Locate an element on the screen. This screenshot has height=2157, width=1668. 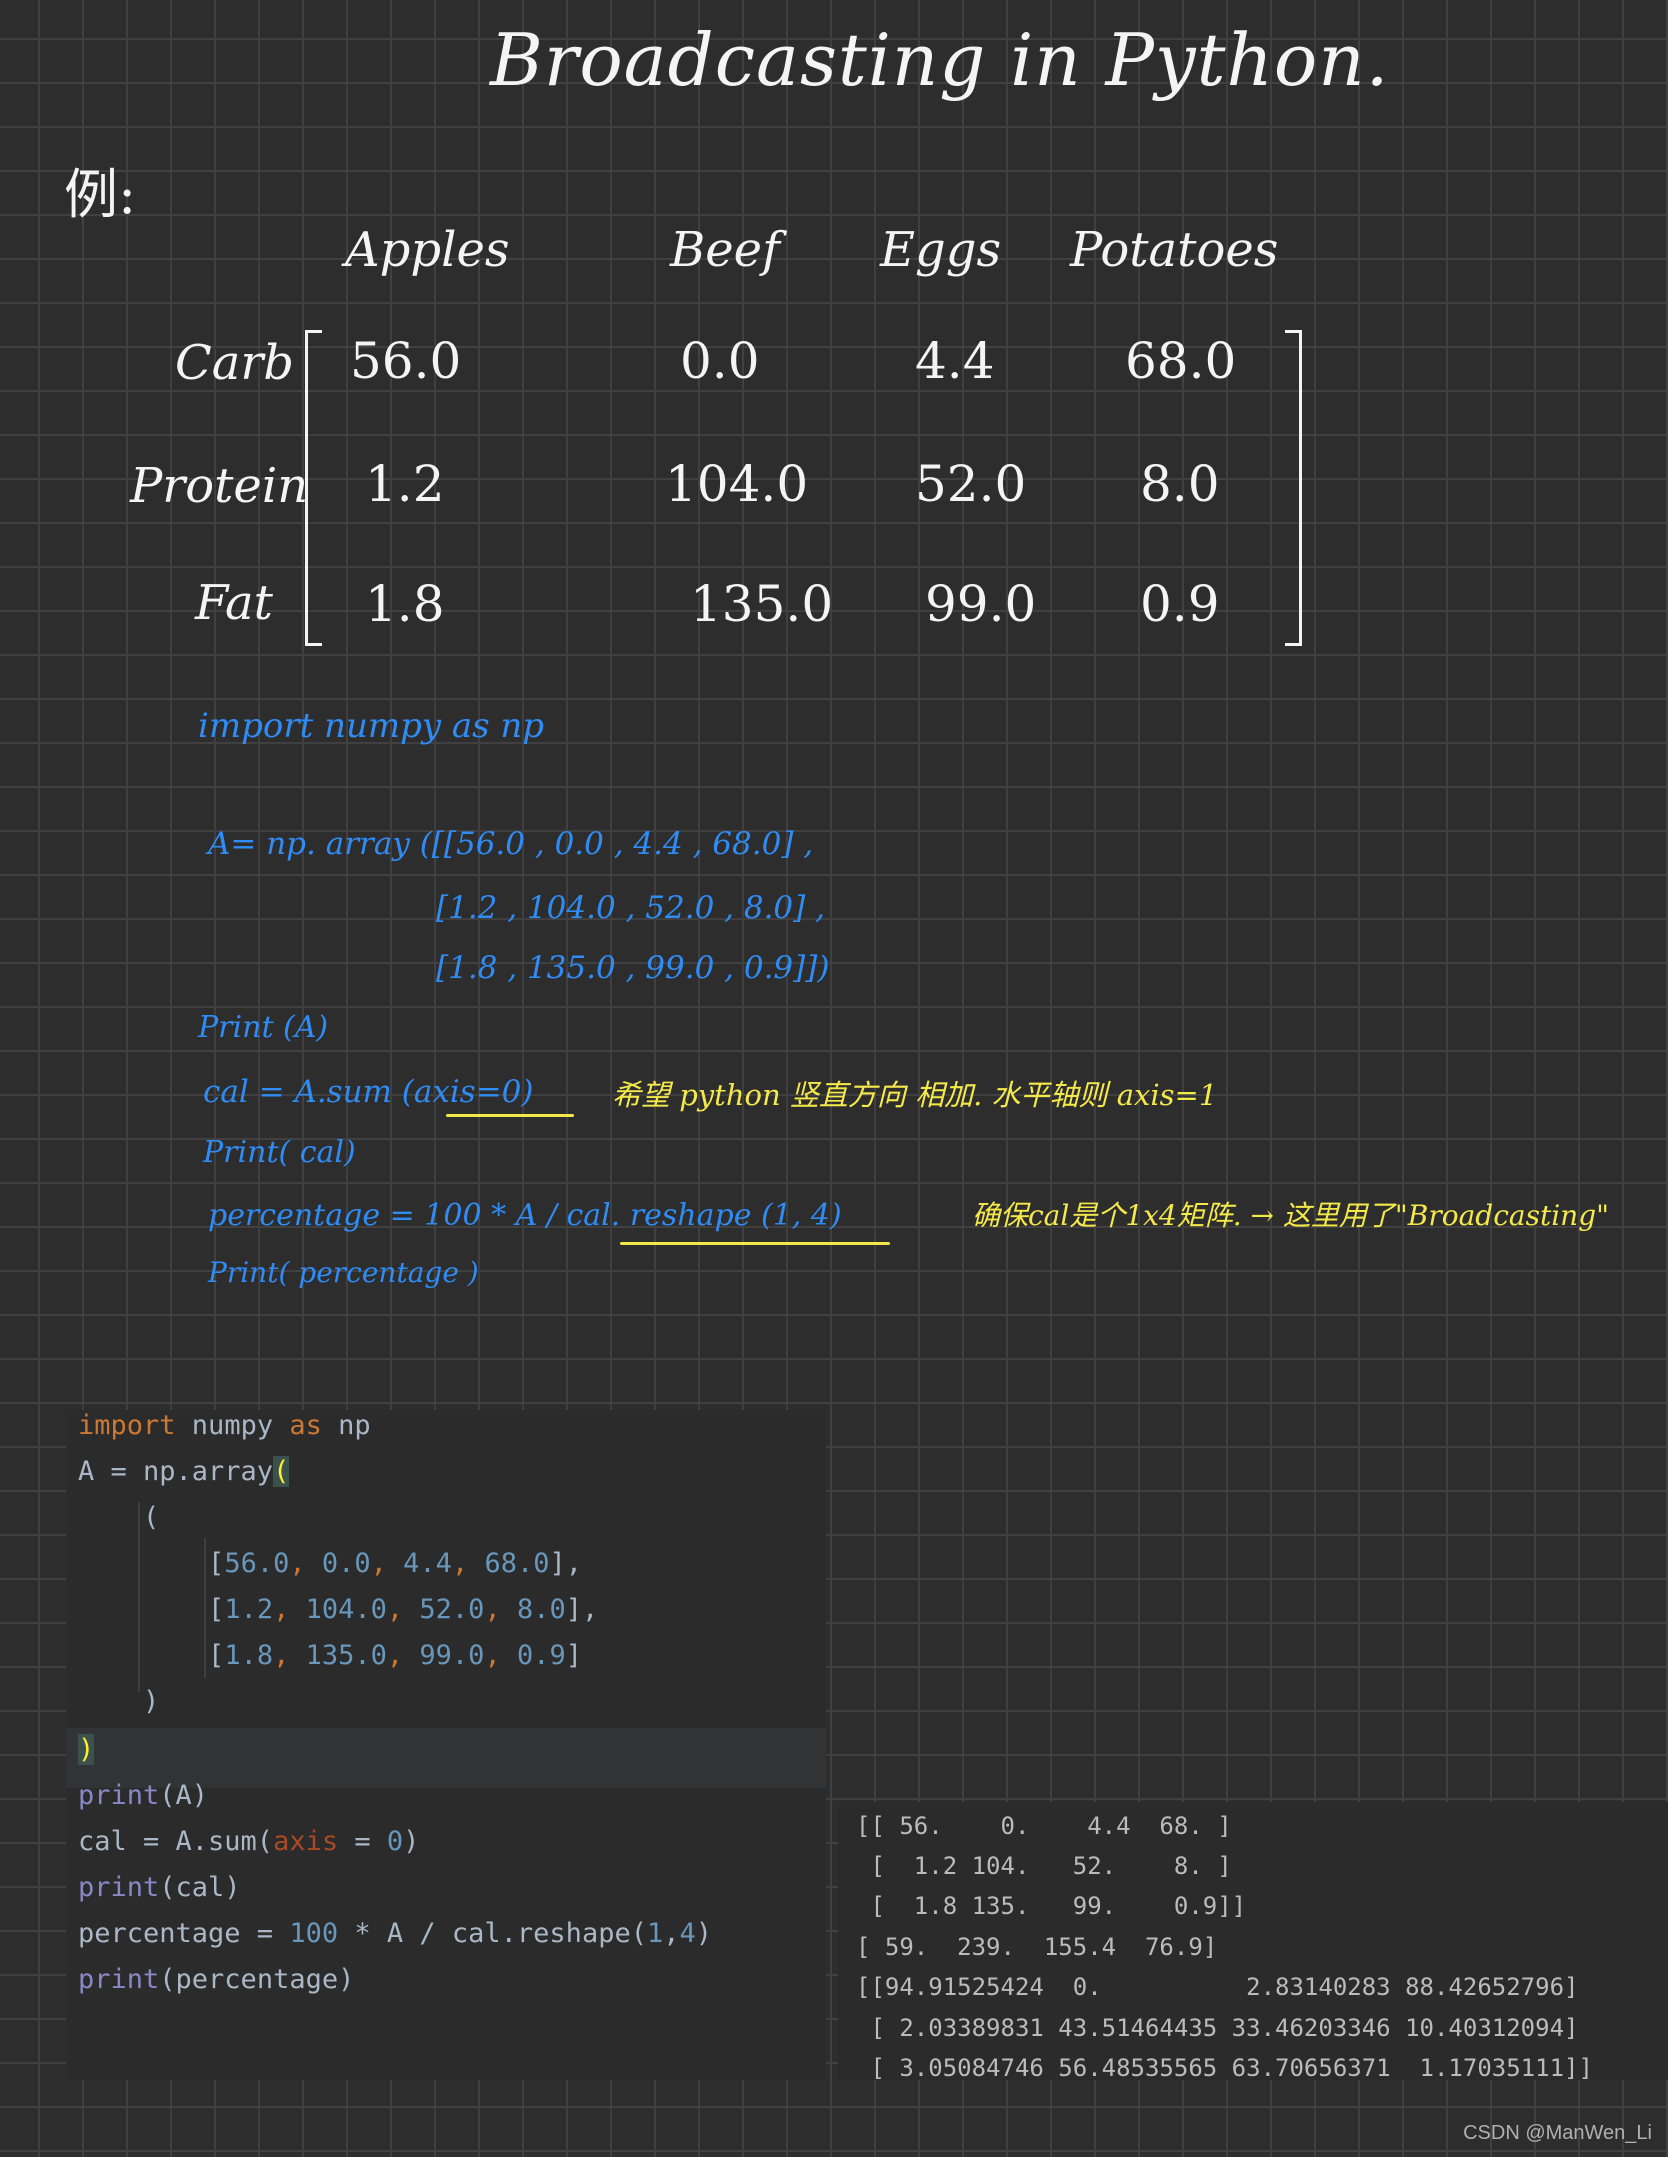
hw-cal-line: cal = A.sum (axis=0) is located at coordinates (368, 1092).